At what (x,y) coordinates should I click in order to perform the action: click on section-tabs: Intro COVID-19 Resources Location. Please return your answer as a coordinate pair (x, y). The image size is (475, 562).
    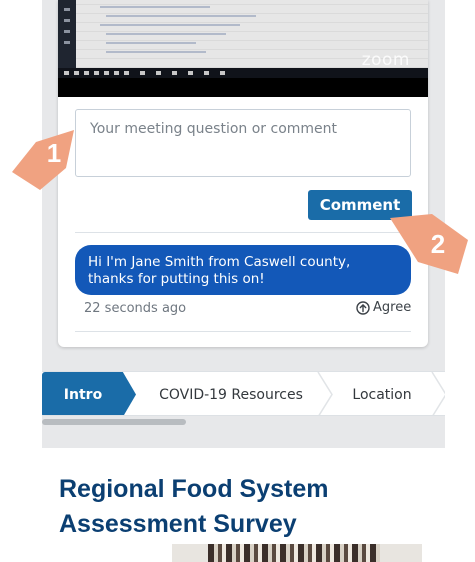
    Looking at the image, I should click on (243, 393).